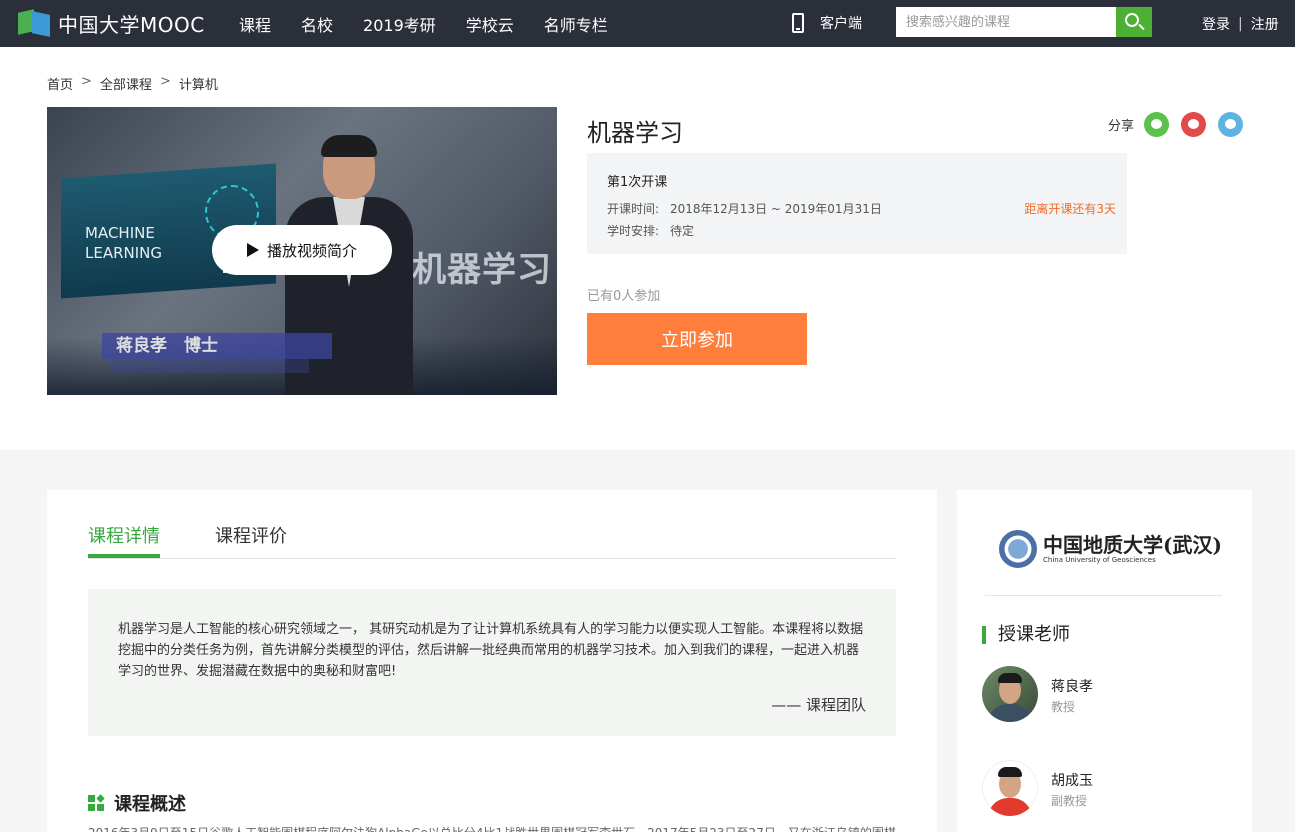 This screenshot has height=832, width=1295. I want to click on teacher-item: 胡成玉 副教授, so click(1107, 788).